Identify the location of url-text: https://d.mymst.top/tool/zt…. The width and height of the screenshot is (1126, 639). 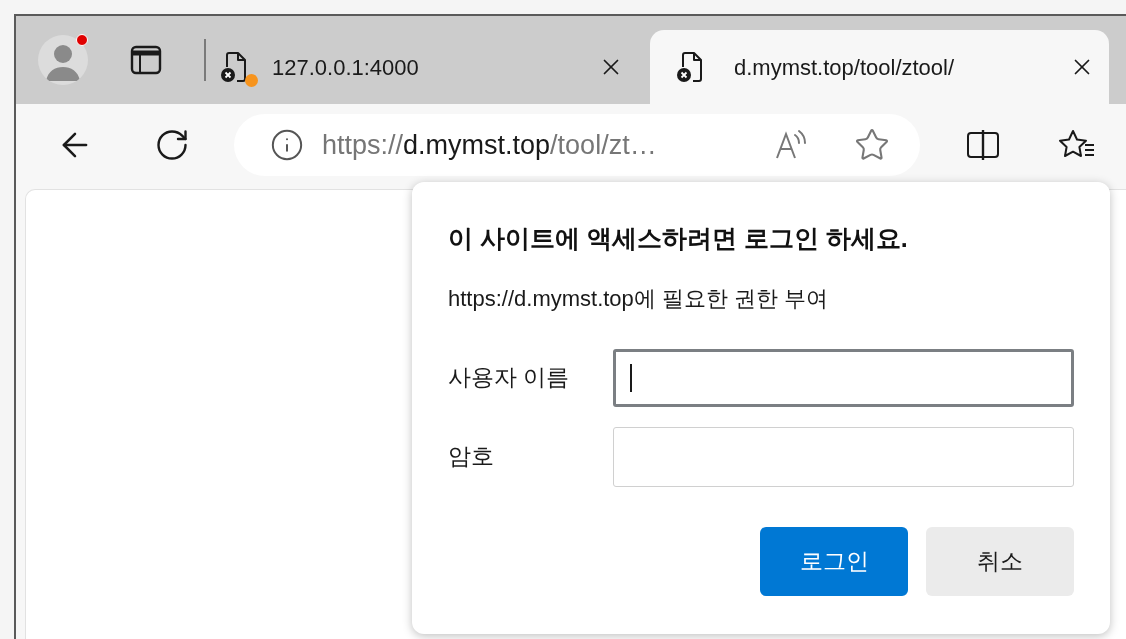
(490, 145).